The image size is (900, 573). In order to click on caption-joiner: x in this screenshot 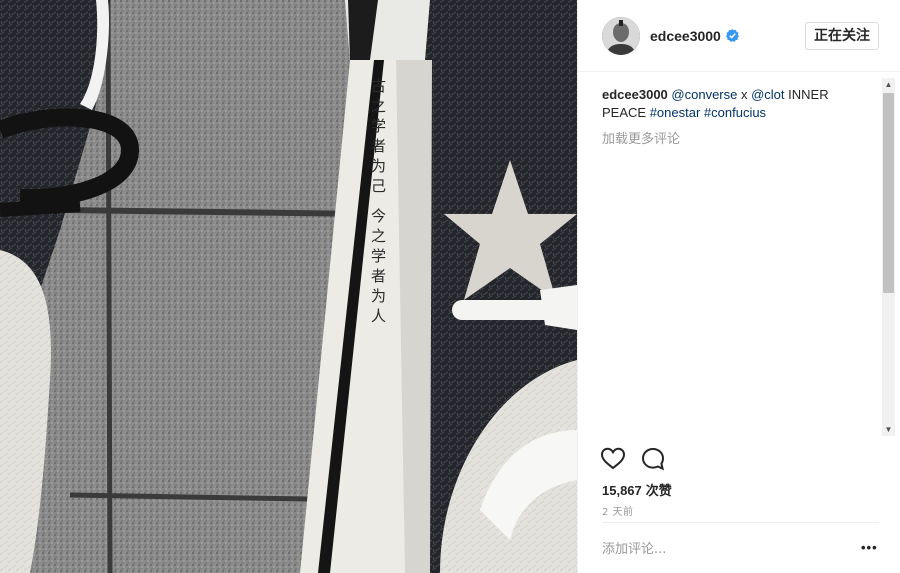, I will do `click(744, 94)`.